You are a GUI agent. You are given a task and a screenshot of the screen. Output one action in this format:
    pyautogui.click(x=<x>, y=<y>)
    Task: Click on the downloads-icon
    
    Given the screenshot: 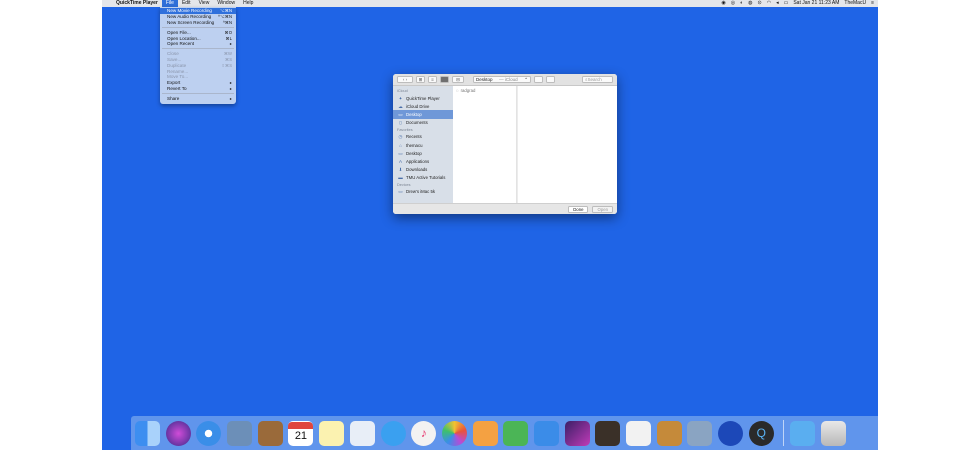 What is the action you would take?
    pyautogui.click(x=803, y=433)
    